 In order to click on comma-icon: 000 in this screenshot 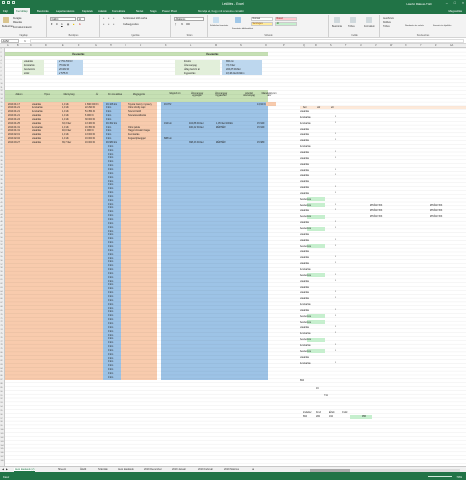, I will do `click(188, 24)`.